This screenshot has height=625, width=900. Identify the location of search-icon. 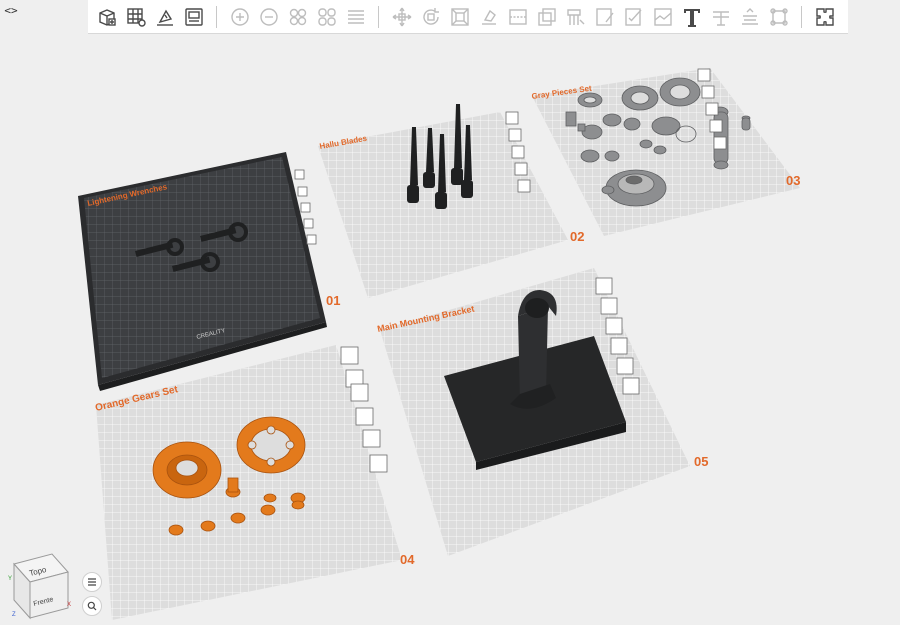
(92, 606).